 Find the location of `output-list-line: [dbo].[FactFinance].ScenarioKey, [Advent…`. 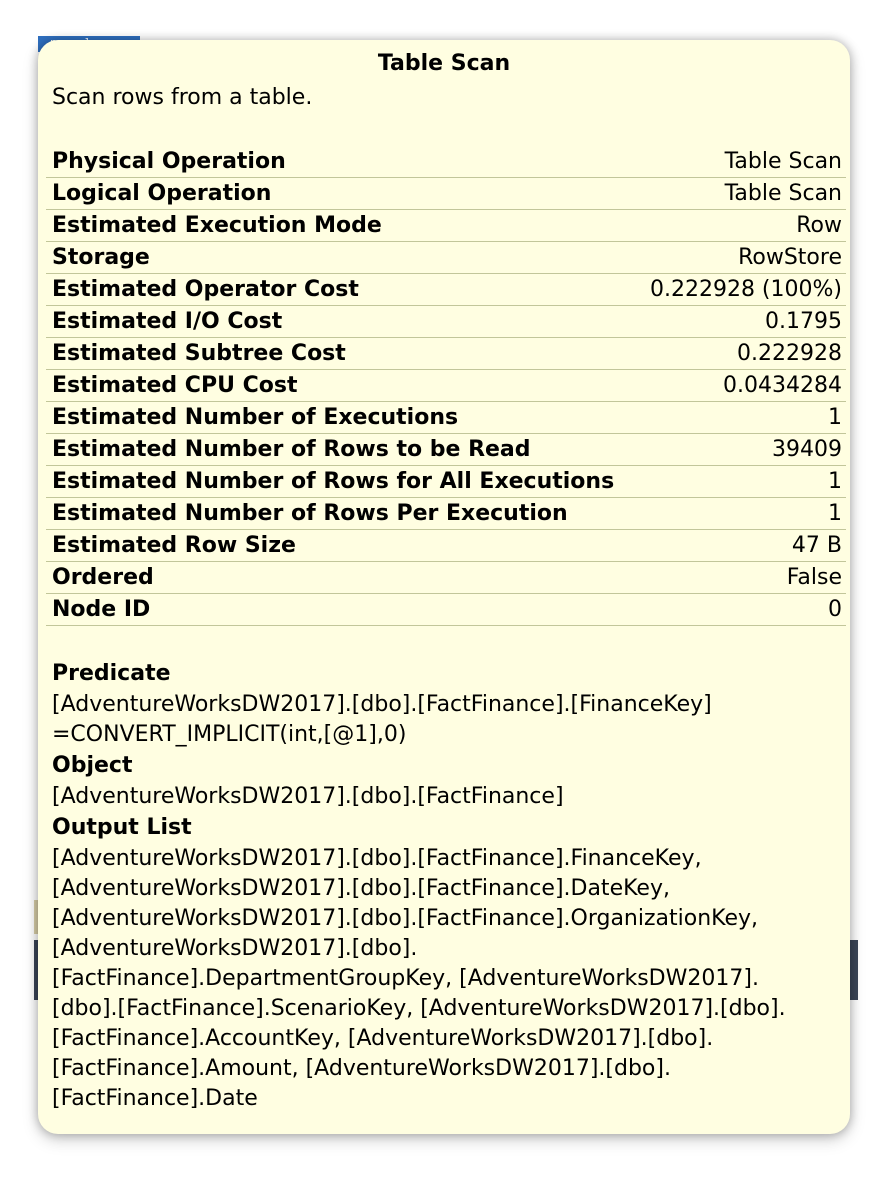

output-list-line: [dbo].[FactFinance].ScenarioKey, [Advent… is located at coordinates (419, 1008).